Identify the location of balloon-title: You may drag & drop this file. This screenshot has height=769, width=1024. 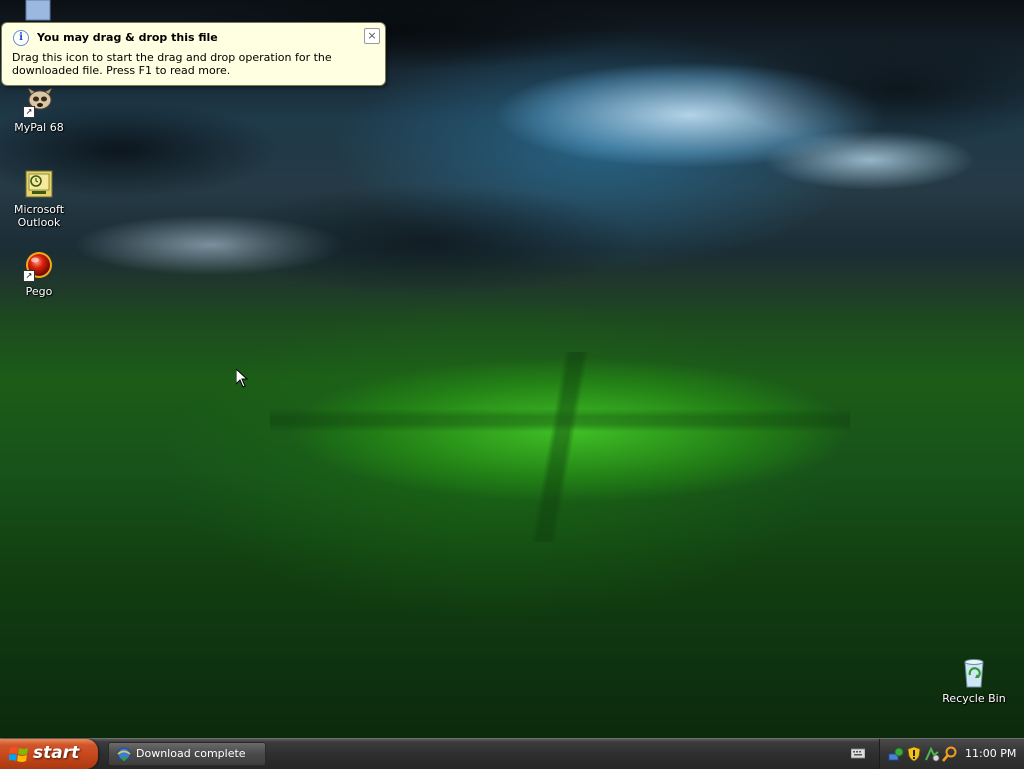
(127, 37).